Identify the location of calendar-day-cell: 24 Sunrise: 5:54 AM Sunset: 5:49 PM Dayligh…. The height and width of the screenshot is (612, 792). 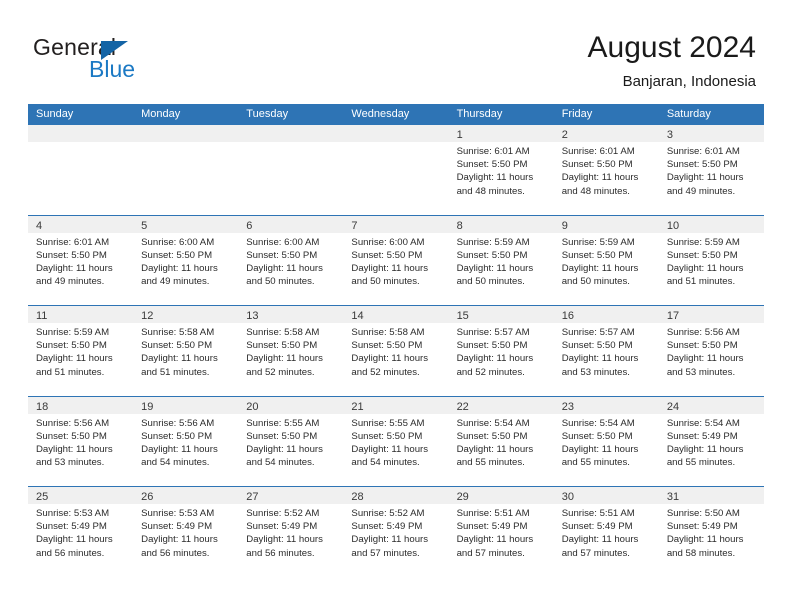
(711, 441).